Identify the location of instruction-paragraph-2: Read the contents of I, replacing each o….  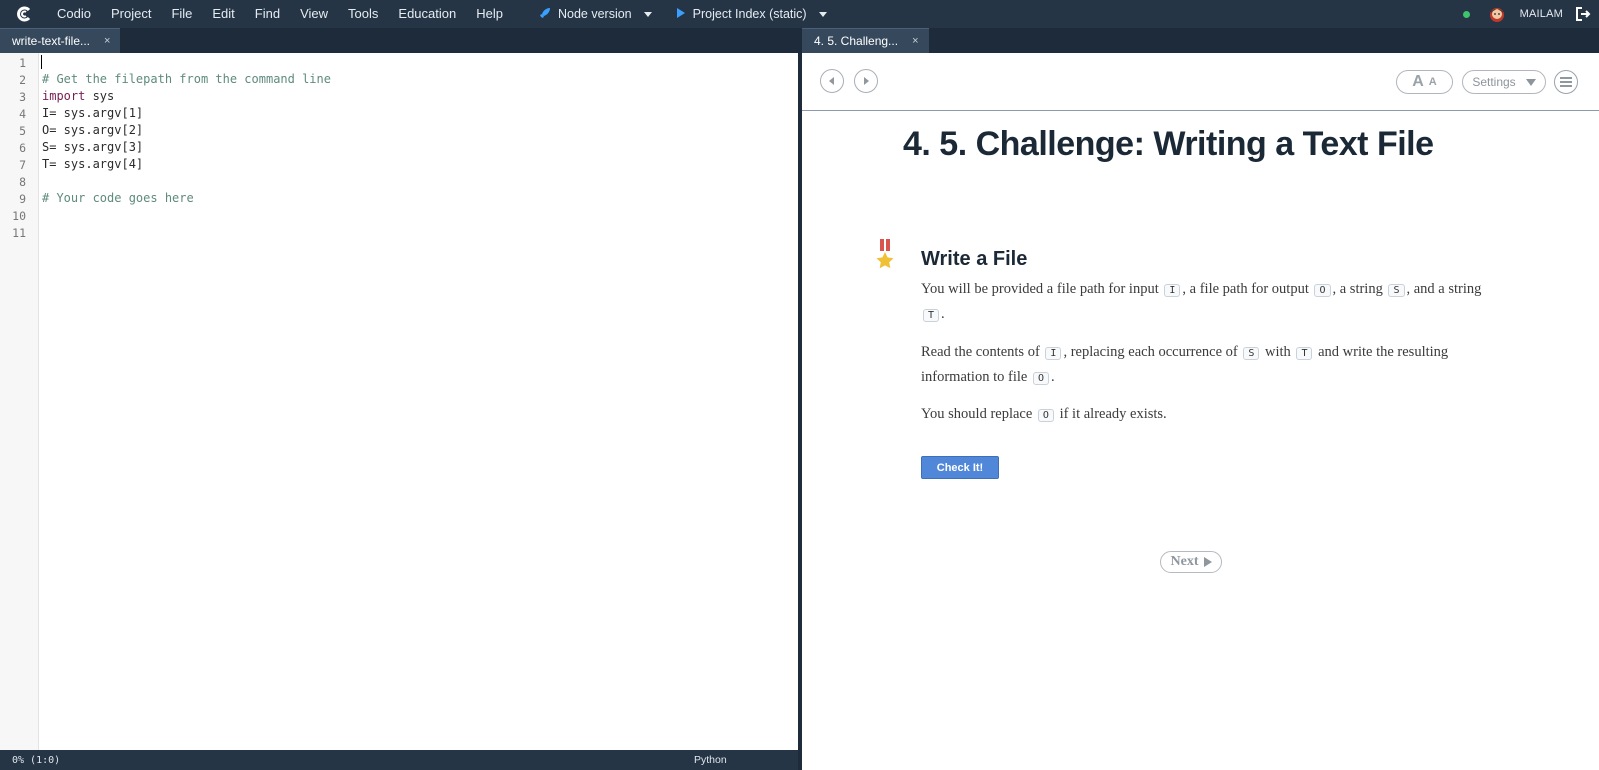
(1211, 365).